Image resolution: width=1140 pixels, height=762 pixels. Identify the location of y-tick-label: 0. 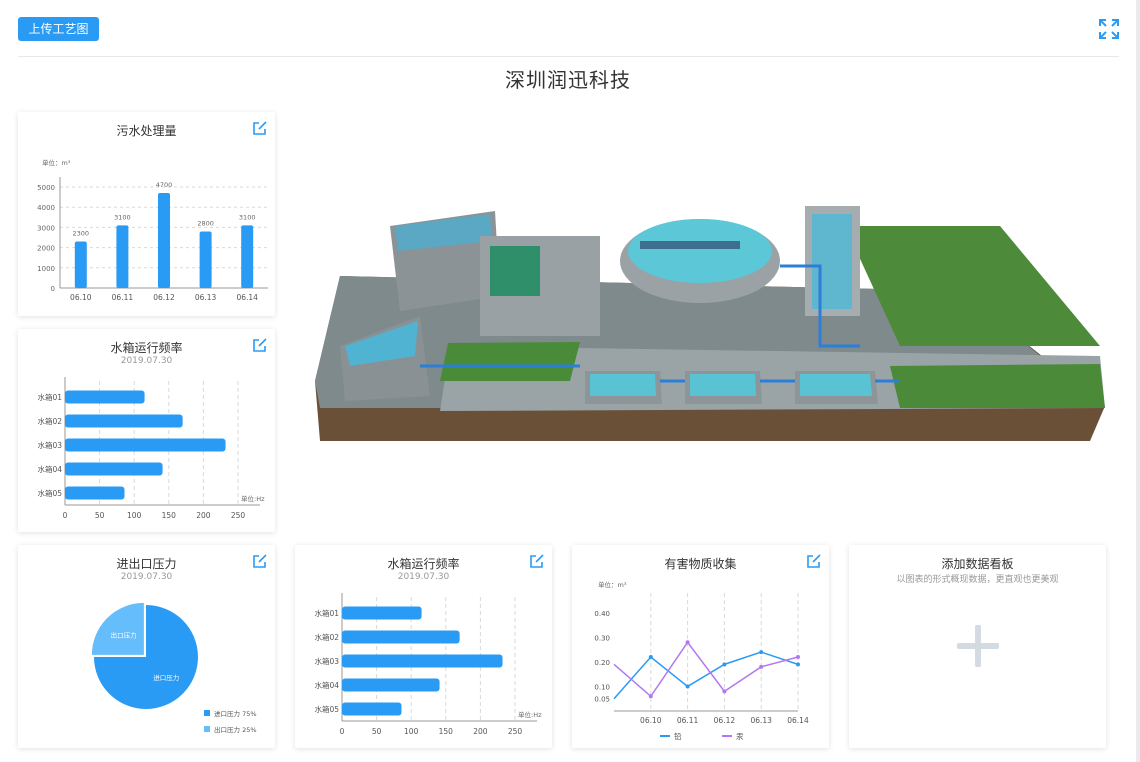
(53, 289).